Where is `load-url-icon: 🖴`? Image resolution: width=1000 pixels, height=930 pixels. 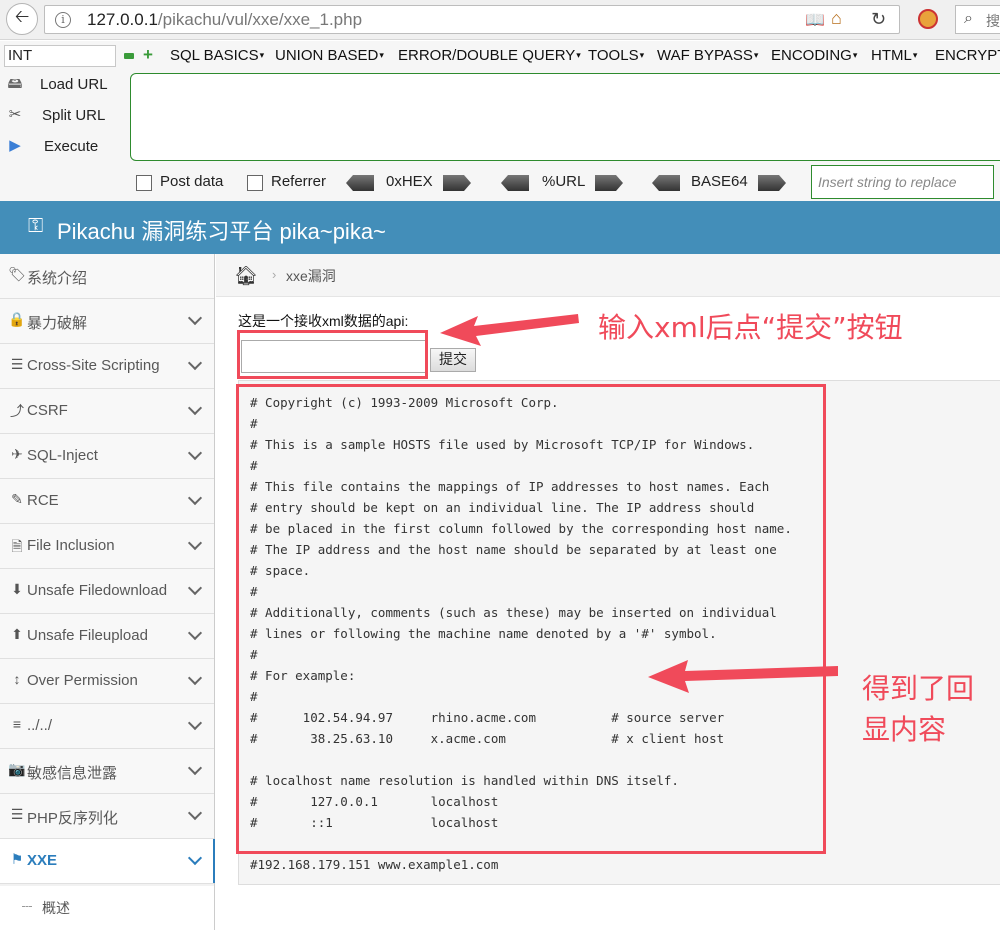 load-url-icon: 🖴 is located at coordinates (15, 83).